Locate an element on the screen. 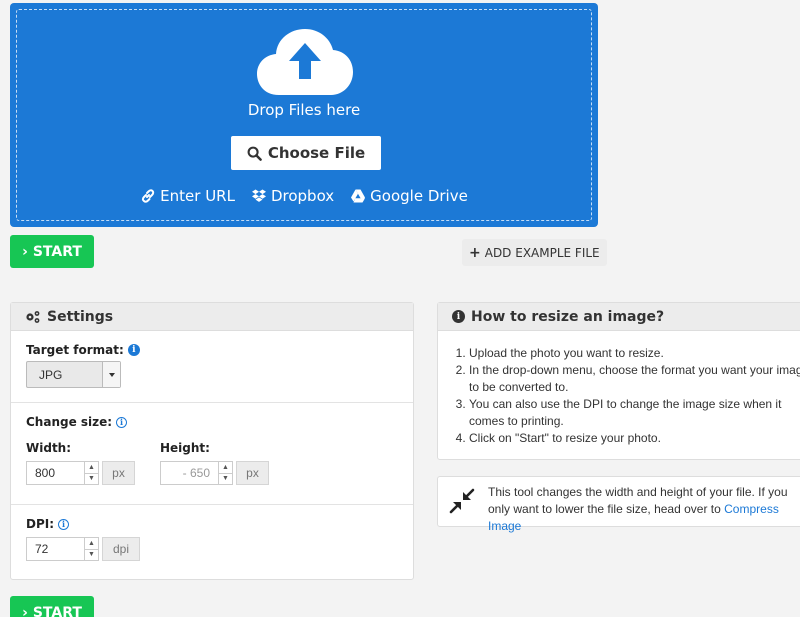 The image size is (800, 617). width-unit: px is located at coordinates (118, 473).